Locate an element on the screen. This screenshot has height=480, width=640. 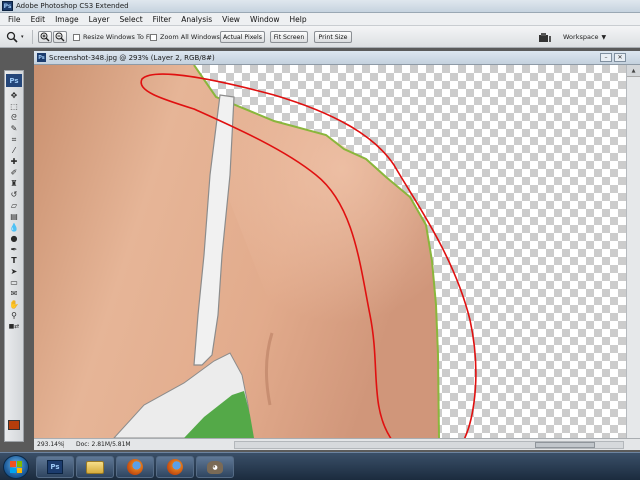
start-button is located at coordinates (16, 467).